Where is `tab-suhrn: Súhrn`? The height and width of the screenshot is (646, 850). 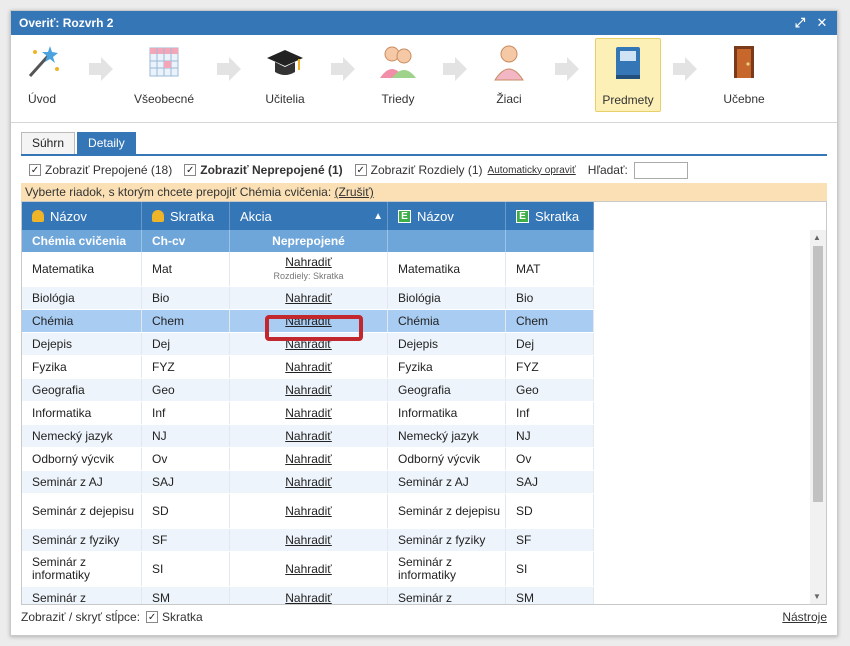 tab-suhrn: Súhrn is located at coordinates (48, 143).